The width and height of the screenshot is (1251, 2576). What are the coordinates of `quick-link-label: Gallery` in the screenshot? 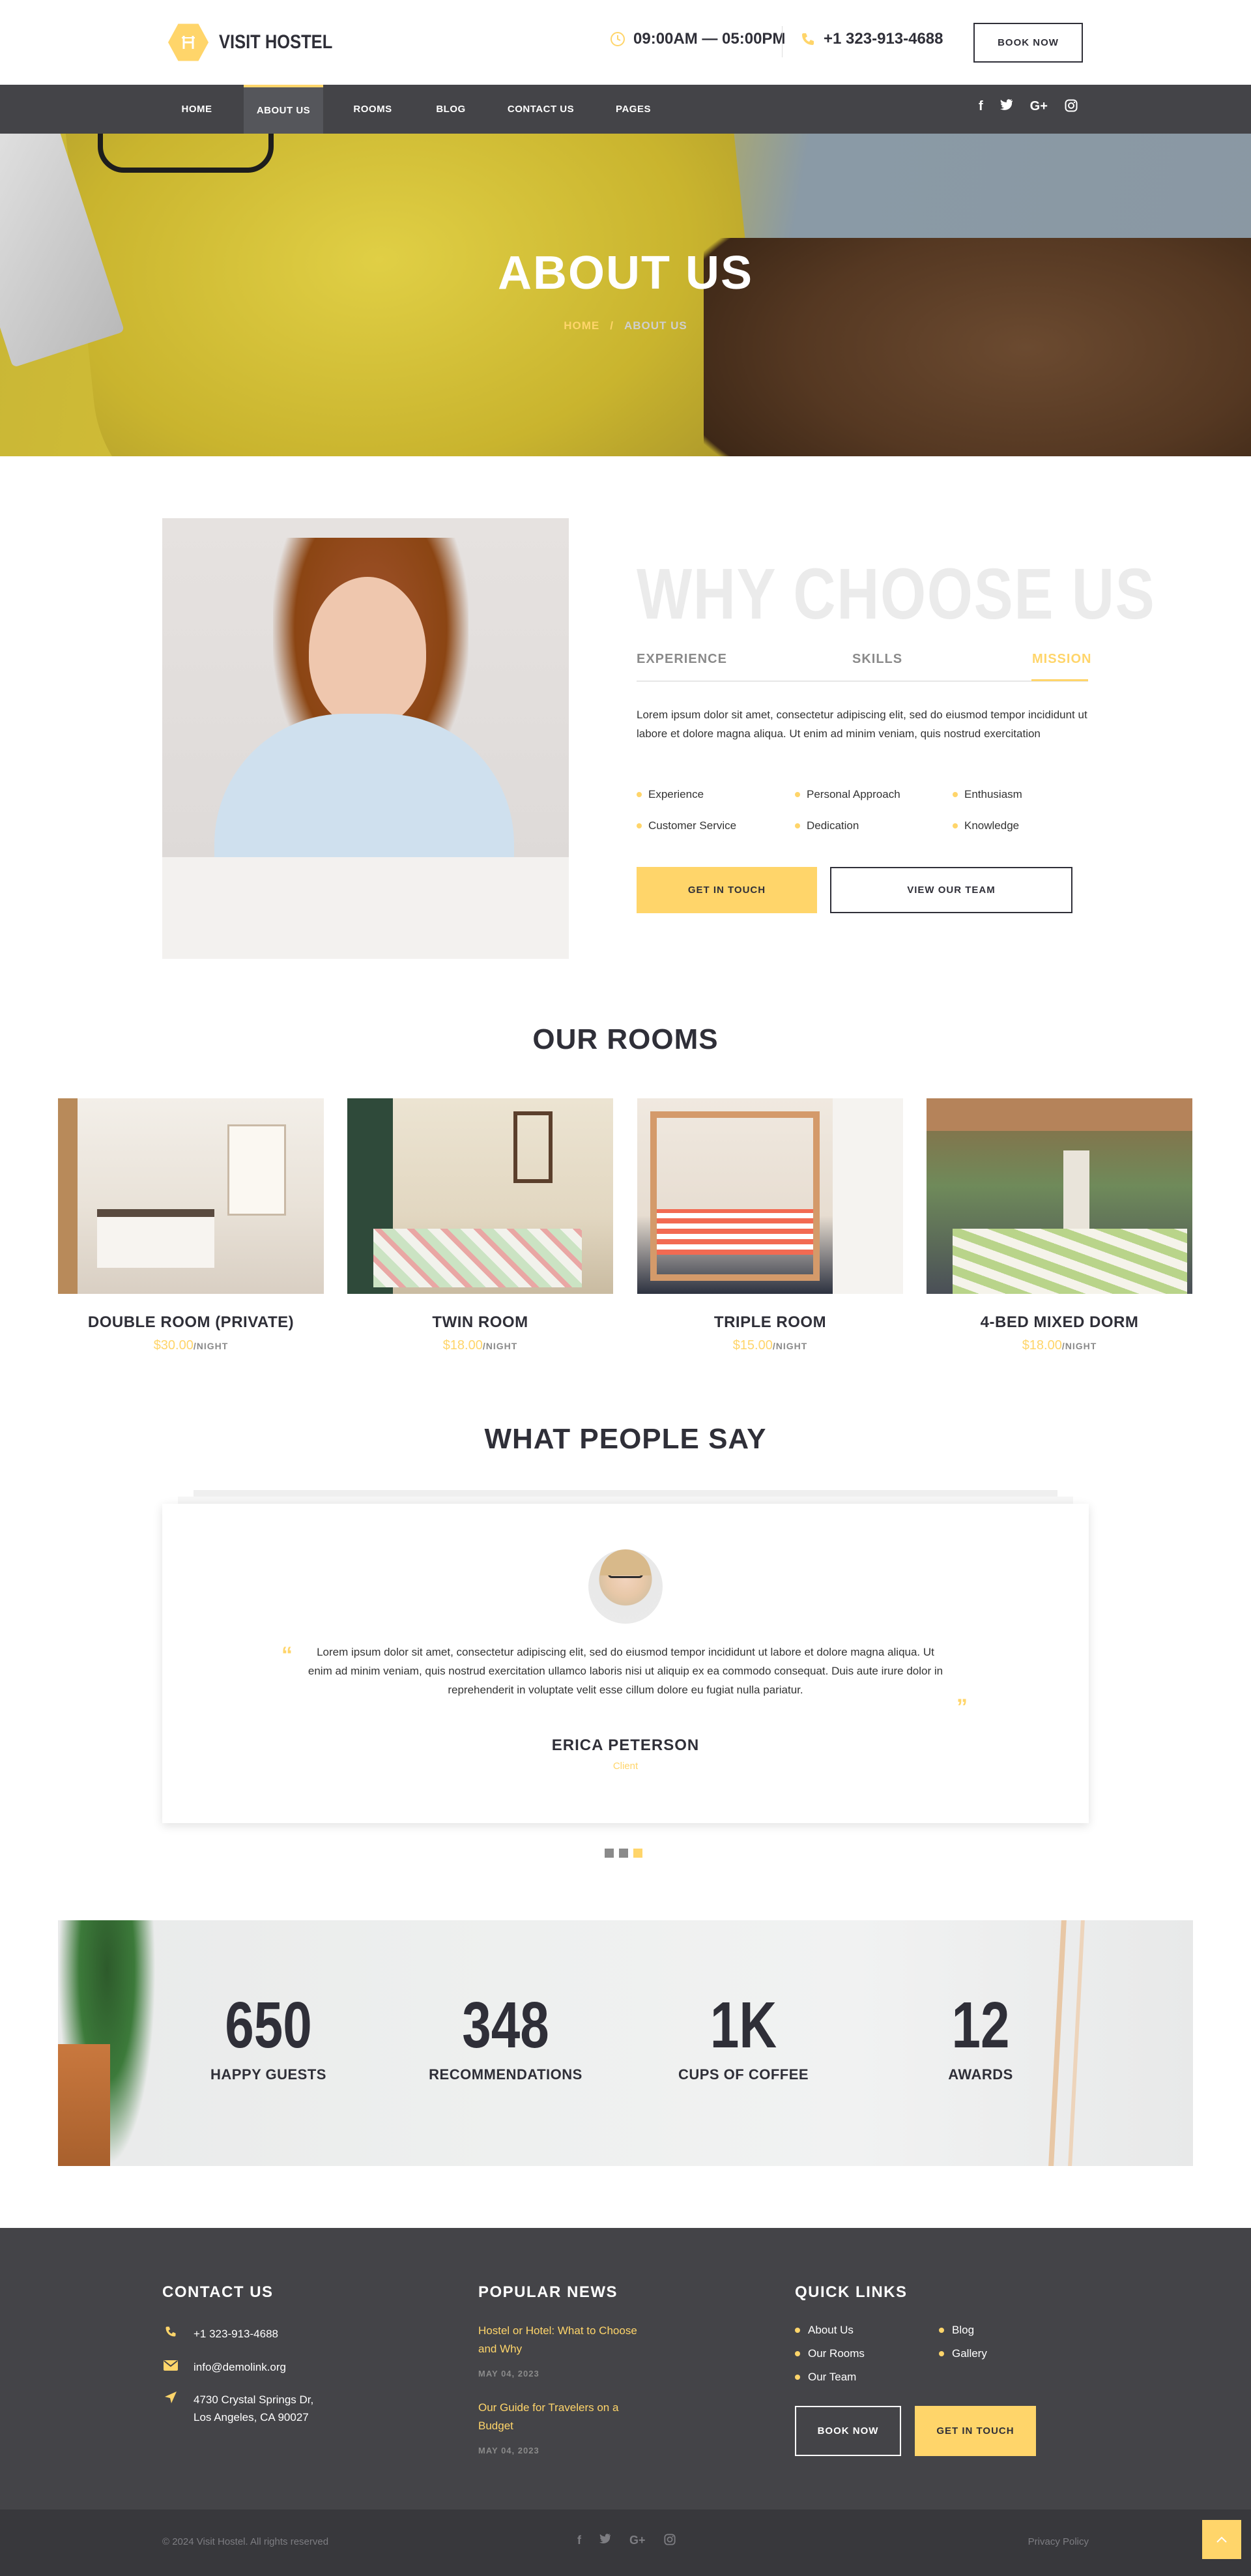 It's located at (969, 2353).